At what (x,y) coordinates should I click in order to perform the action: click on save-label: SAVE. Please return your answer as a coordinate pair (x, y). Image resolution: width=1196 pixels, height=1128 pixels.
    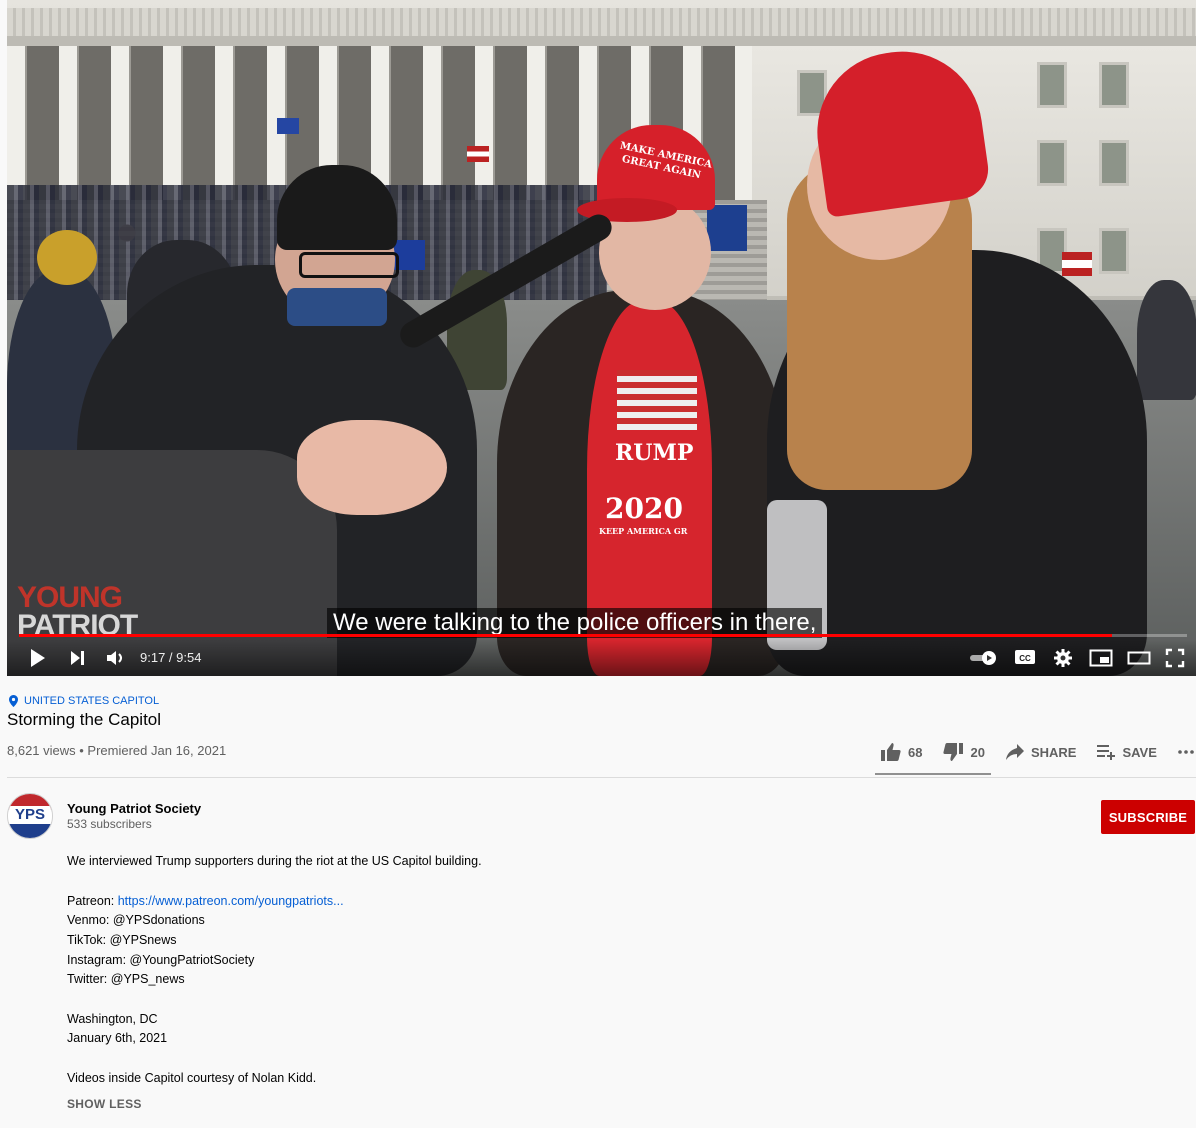
    Looking at the image, I should click on (1139, 752).